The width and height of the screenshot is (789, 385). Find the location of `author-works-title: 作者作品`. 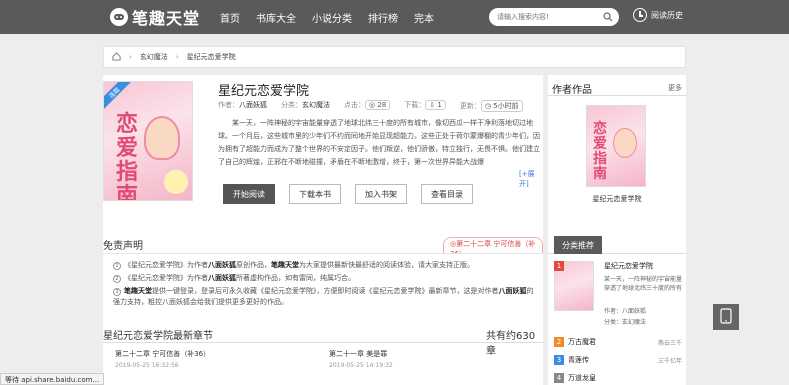

author-works-title: 作者作品 is located at coordinates (572, 90).